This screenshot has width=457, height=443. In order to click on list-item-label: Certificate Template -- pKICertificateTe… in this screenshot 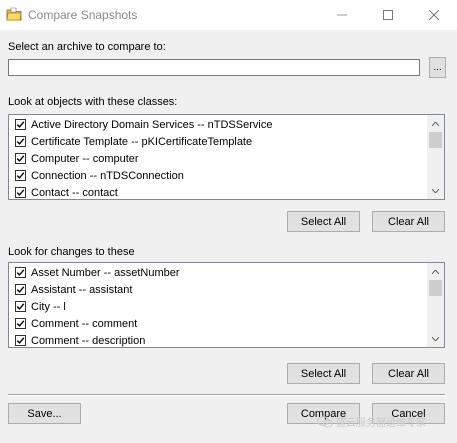, I will do `click(142, 141)`.